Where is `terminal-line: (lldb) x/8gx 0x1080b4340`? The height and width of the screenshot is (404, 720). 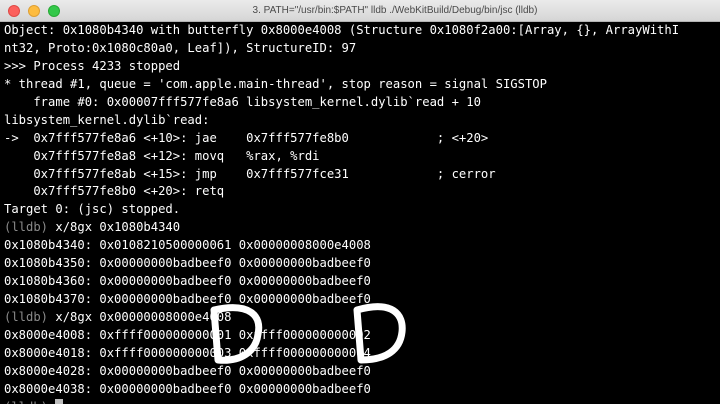
terminal-line: (lldb) x/8gx 0x1080b4340 is located at coordinates (360, 228).